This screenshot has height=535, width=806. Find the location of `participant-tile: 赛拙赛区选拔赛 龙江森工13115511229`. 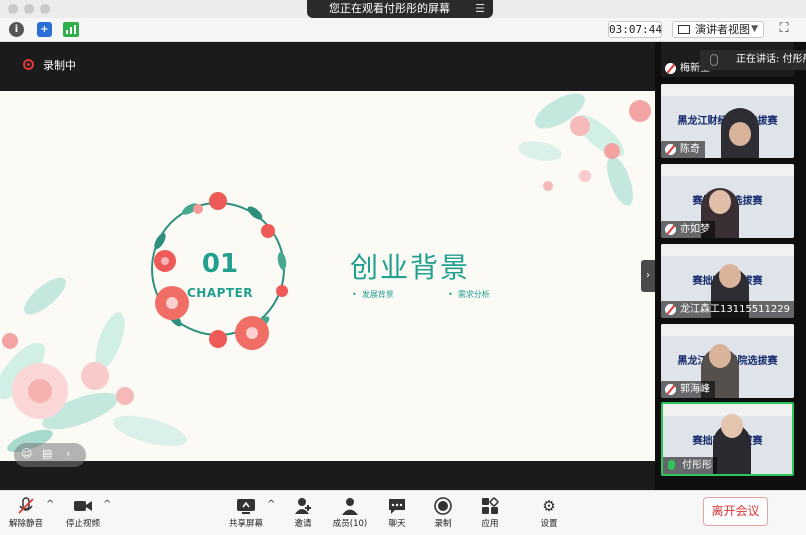

participant-tile: 赛拙赛区选拔赛 龙江森工13115511229 is located at coordinates (727, 281).